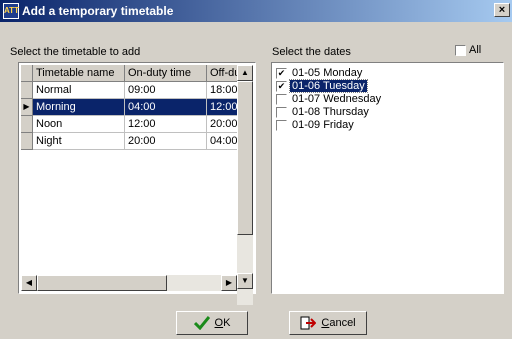  Describe the element at coordinates (328, 323) in the screenshot. I see `cancel-button: Cancel` at that location.